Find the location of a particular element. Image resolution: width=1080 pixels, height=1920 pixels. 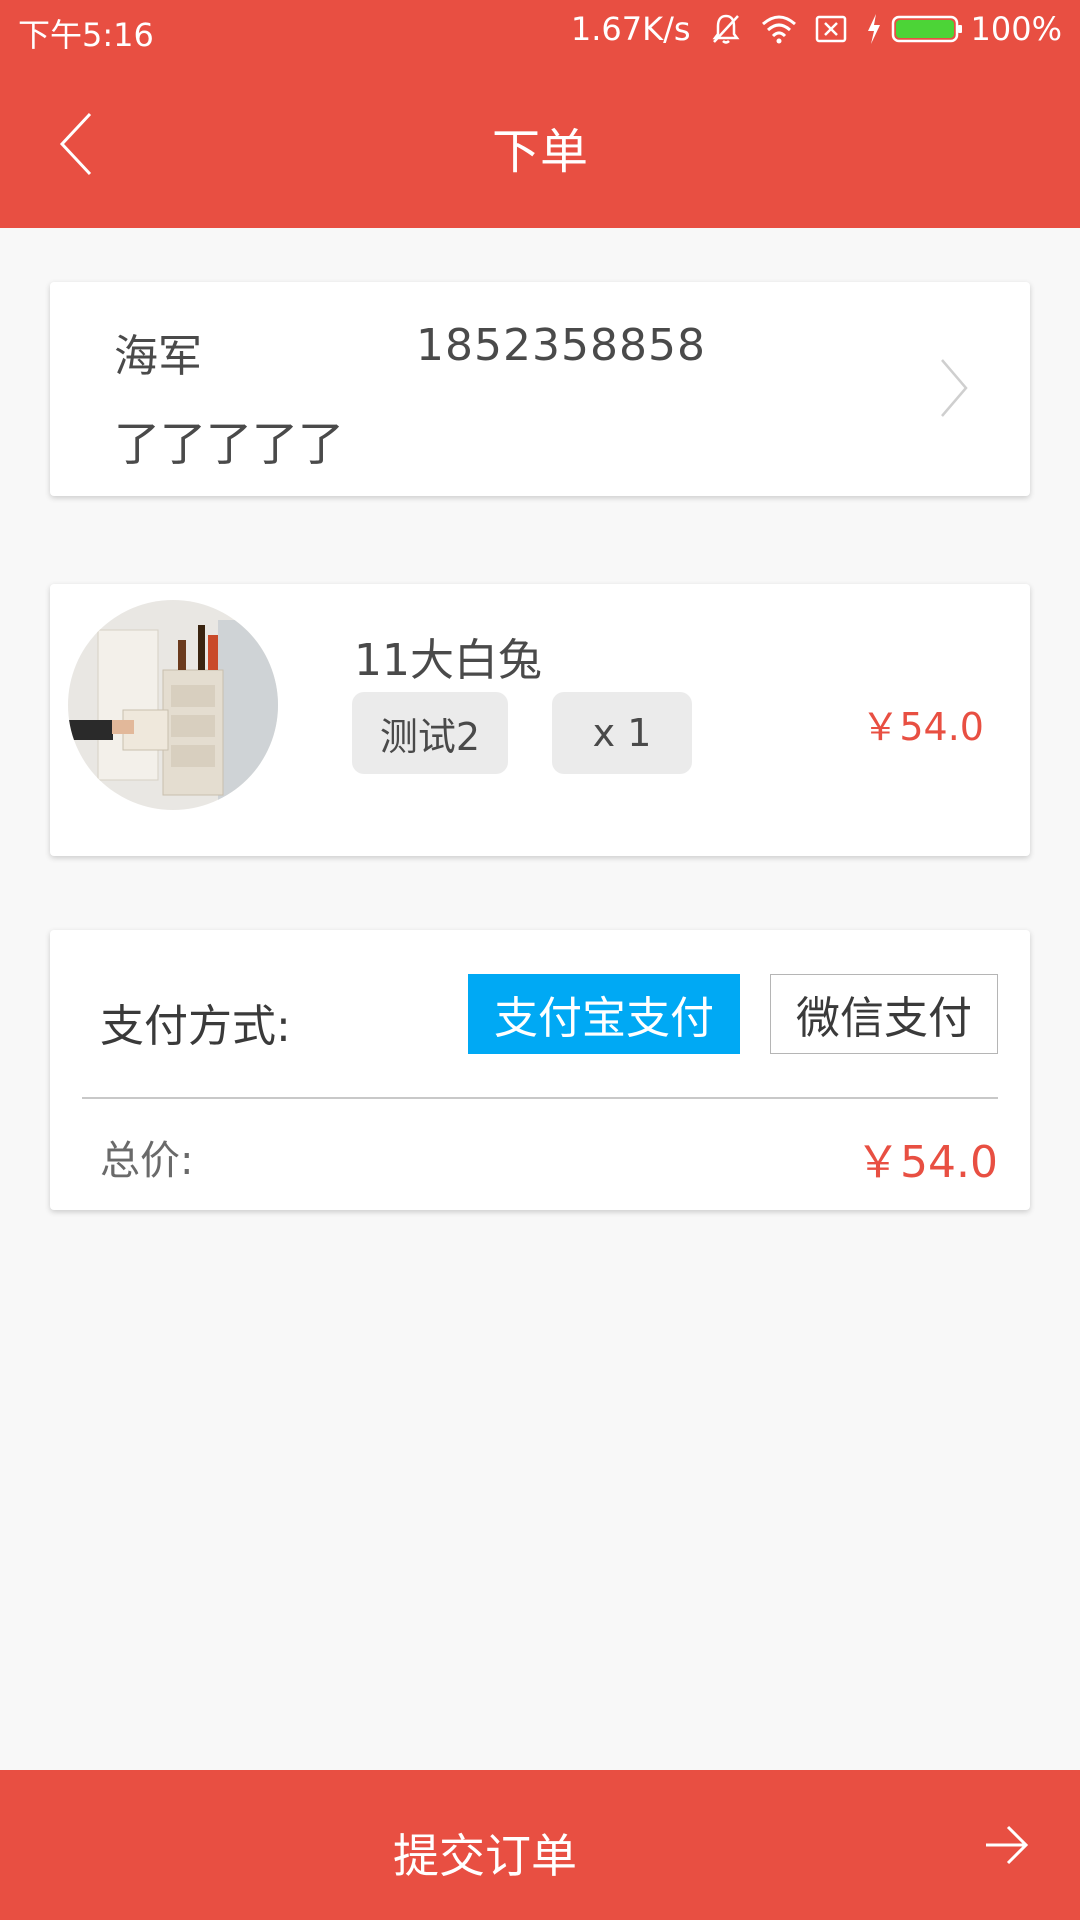

no-sim-icon is located at coordinates (831, 29).